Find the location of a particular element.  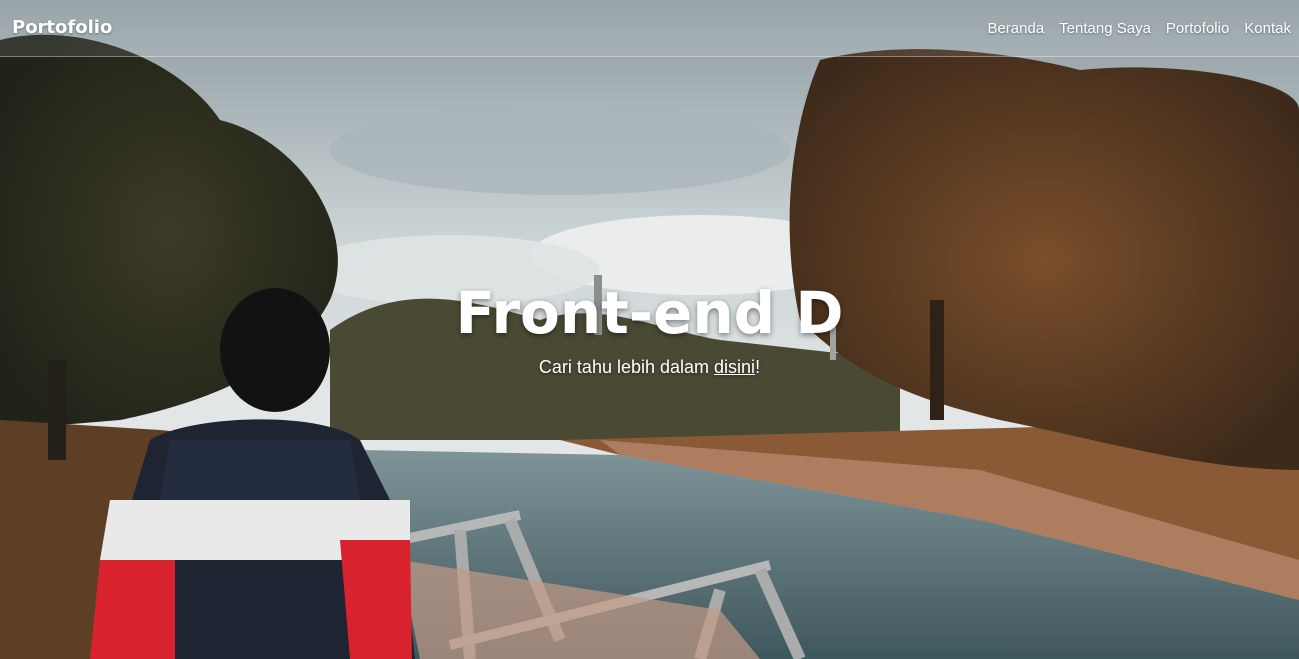

nav-link-beranda: Beranda is located at coordinates (1015, 28).